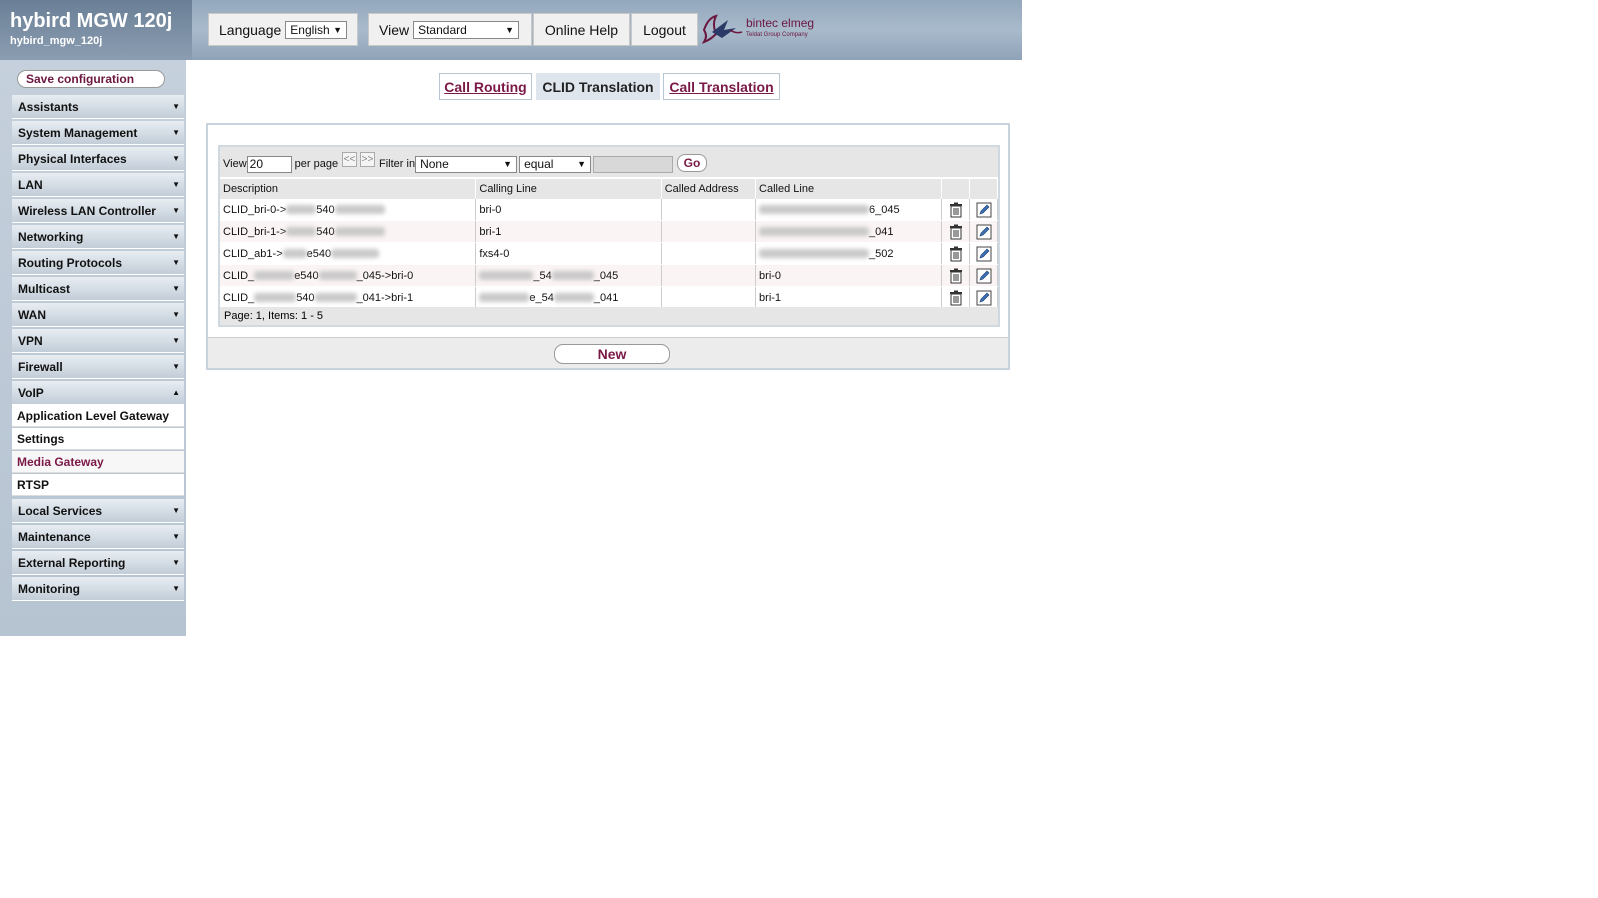 The height and width of the screenshot is (898, 1598). What do you see at coordinates (633, 164) in the screenshot?
I see `filter-value-input` at bounding box center [633, 164].